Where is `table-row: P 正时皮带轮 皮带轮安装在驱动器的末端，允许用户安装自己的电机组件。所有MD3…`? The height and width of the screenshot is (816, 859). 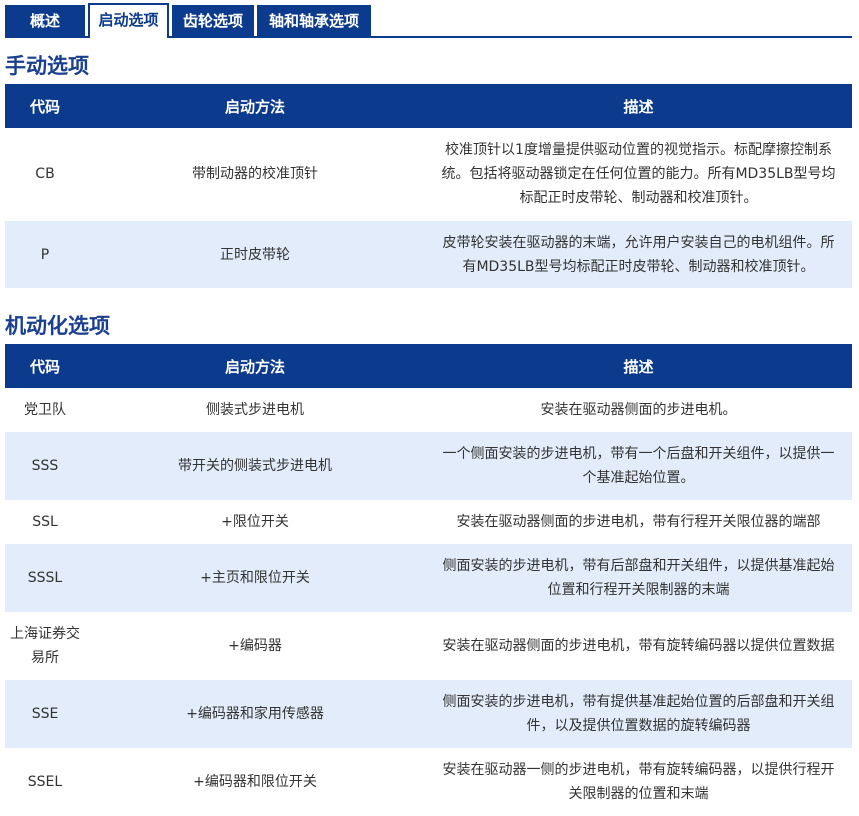 table-row: P 正时皮带轮 皮带轮安装在驱动器的末端，允许用户安装自己的电机组件。所有MD3… is located at coordinates (428, 254).